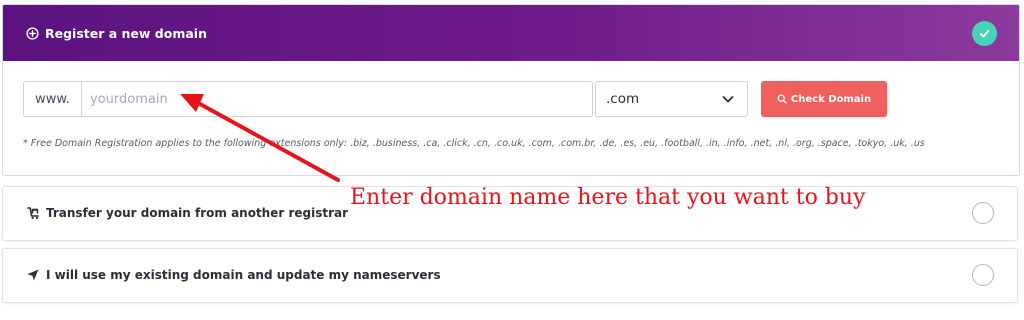  I want to click on chevron-down-icon, so click(728, 99).